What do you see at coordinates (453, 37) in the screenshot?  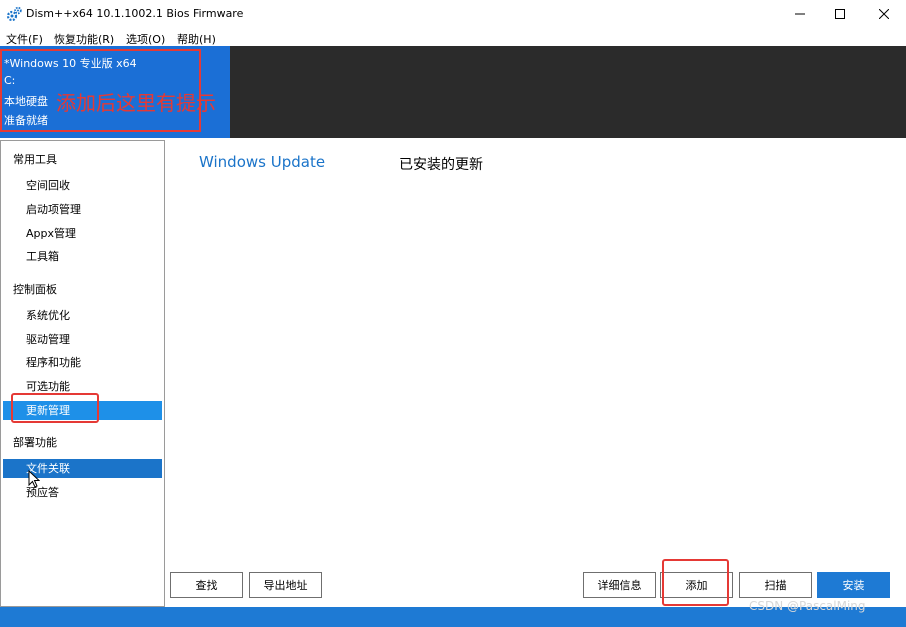 I see `menu-bar: 文件(F) 恢复功能(R) 选项(O) 帮助(H)` at bounding box center [453, 37].